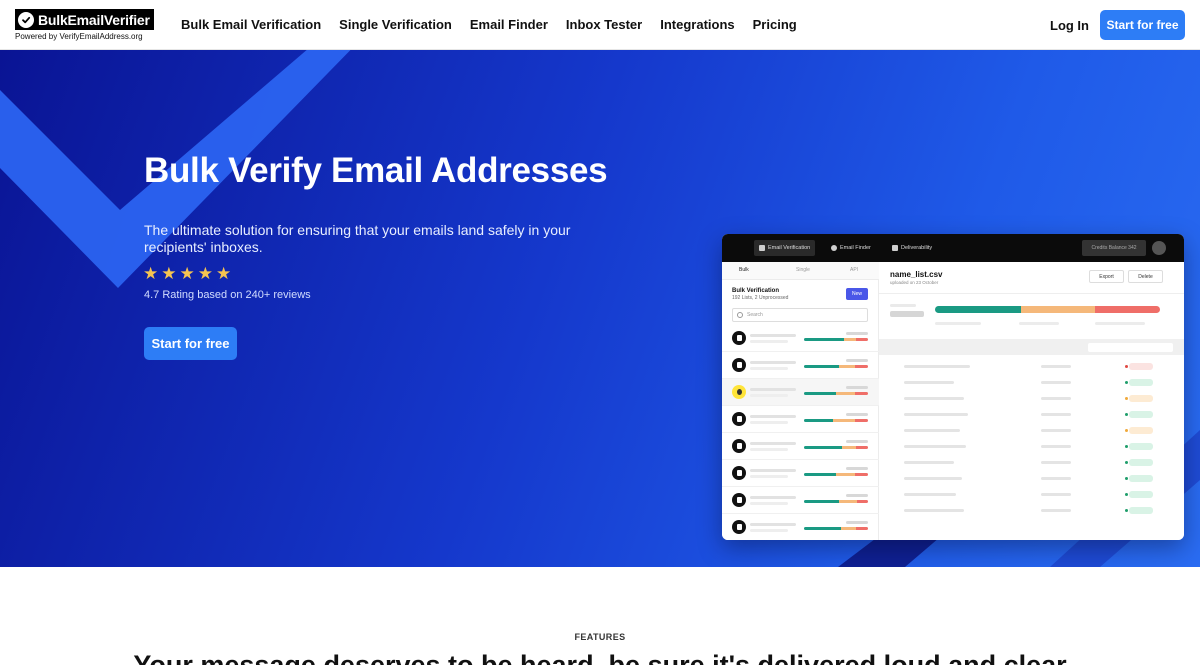 The height and width of the screenshot is (665, 1200). I want to click on export-label: Export, so click(1106, 276).